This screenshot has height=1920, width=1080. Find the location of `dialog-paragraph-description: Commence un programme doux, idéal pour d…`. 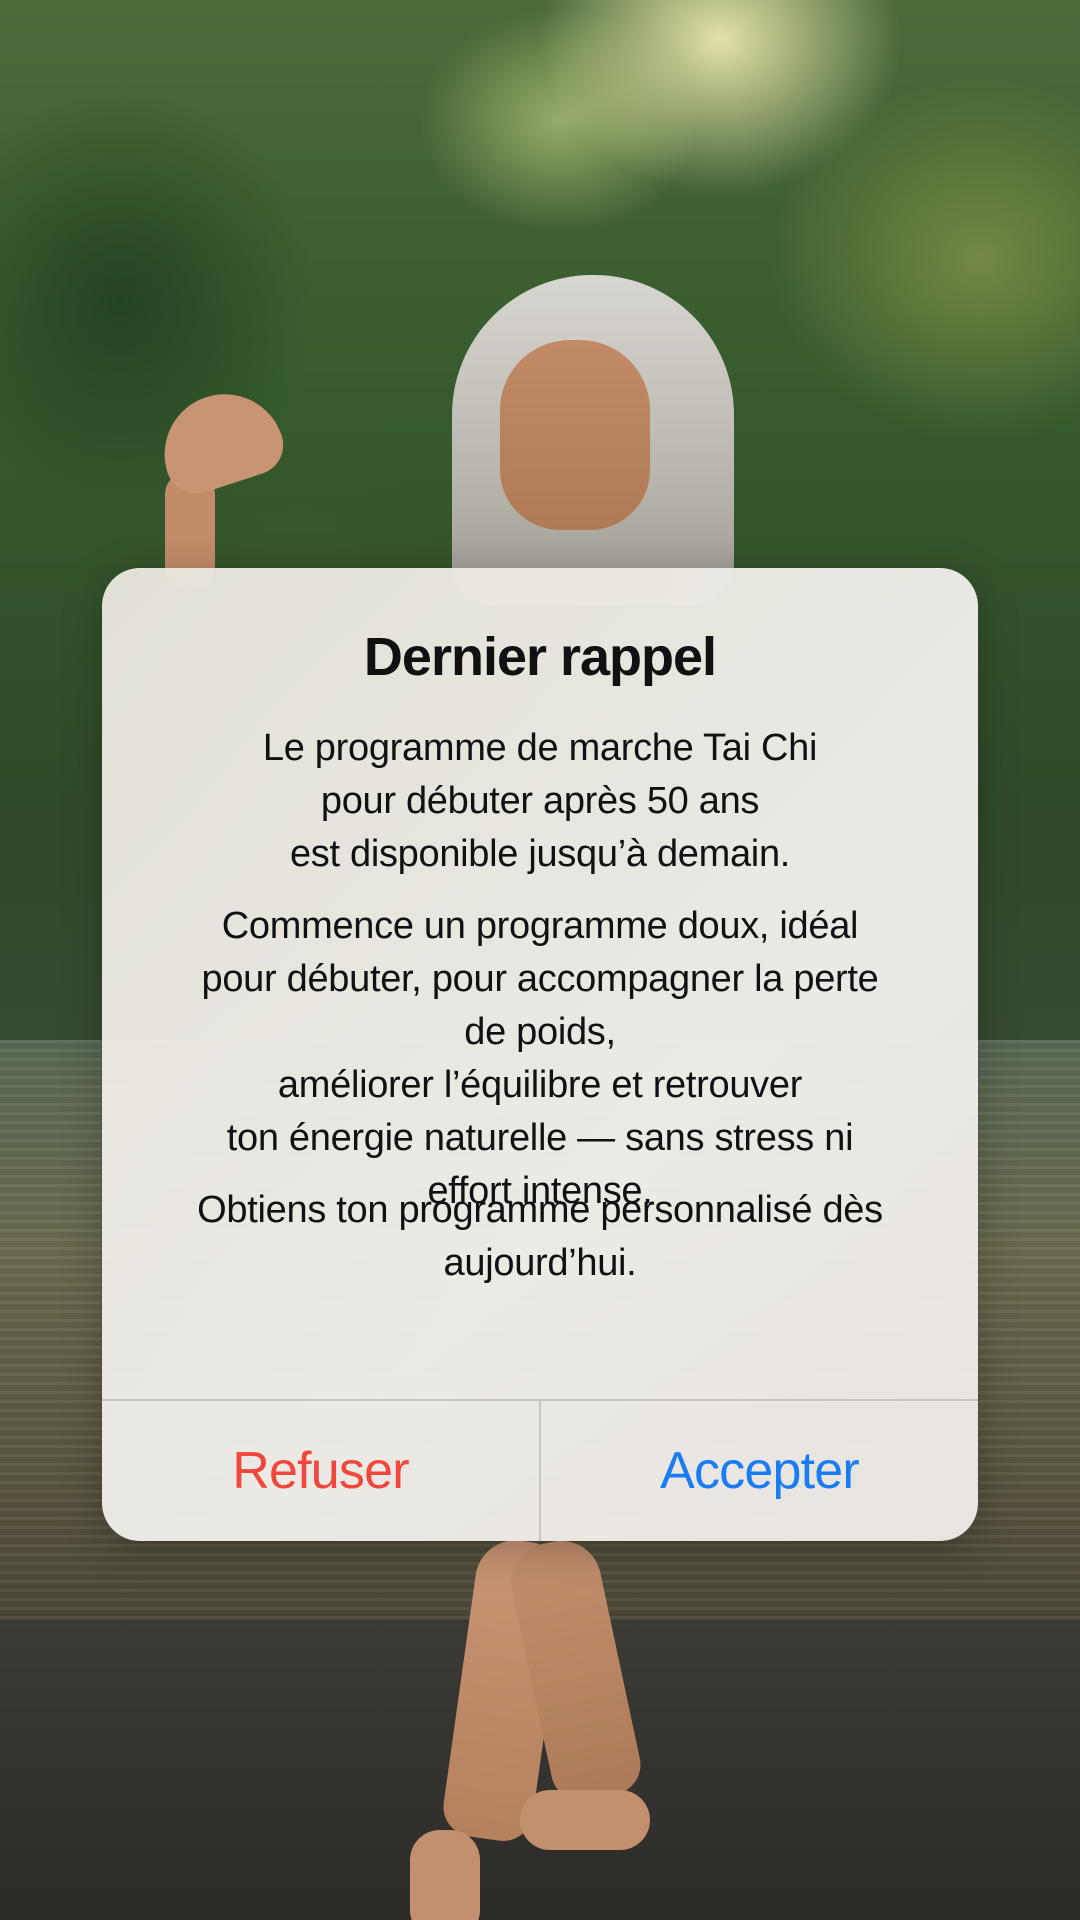

dialog-paragraph-description: Commence un programme doux, idéal pour d… is located at coordinates (540, 1059).